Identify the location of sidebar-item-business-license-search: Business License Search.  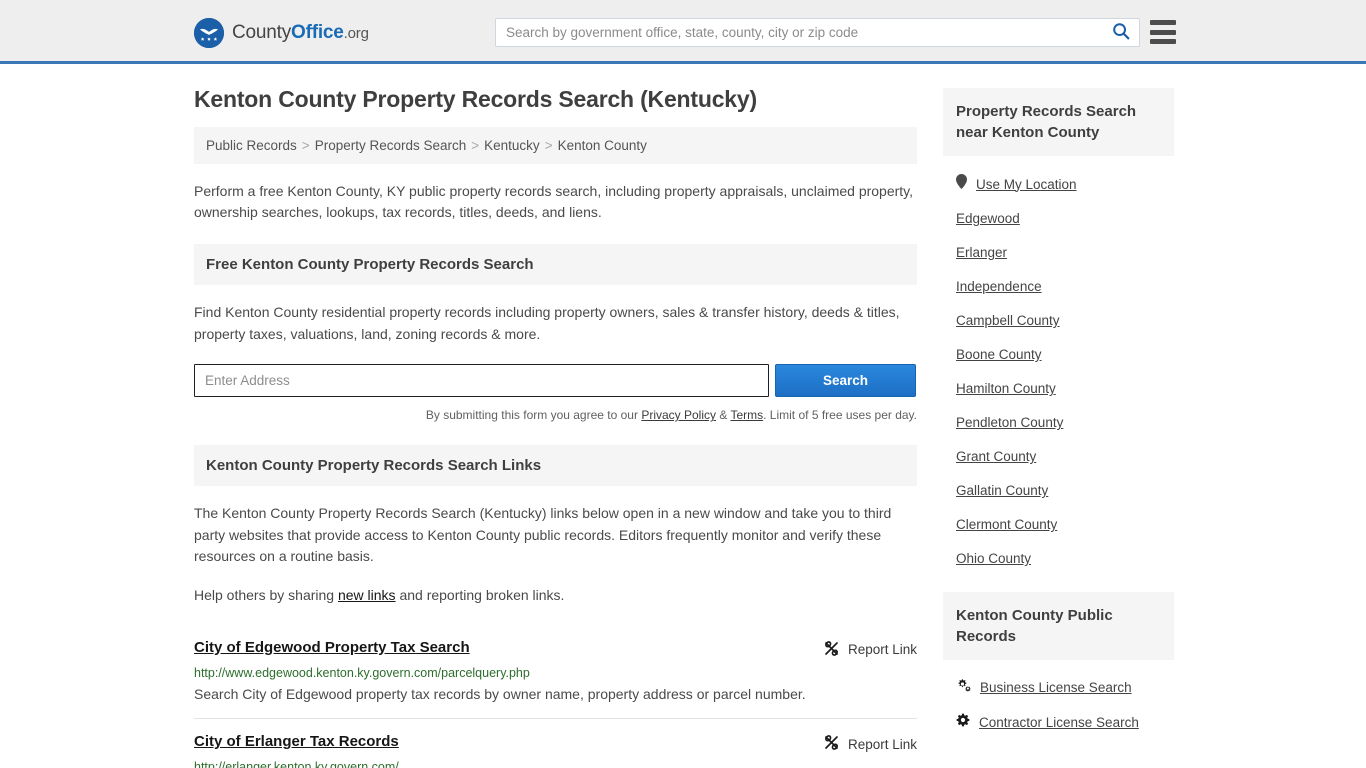
(1058, 687).